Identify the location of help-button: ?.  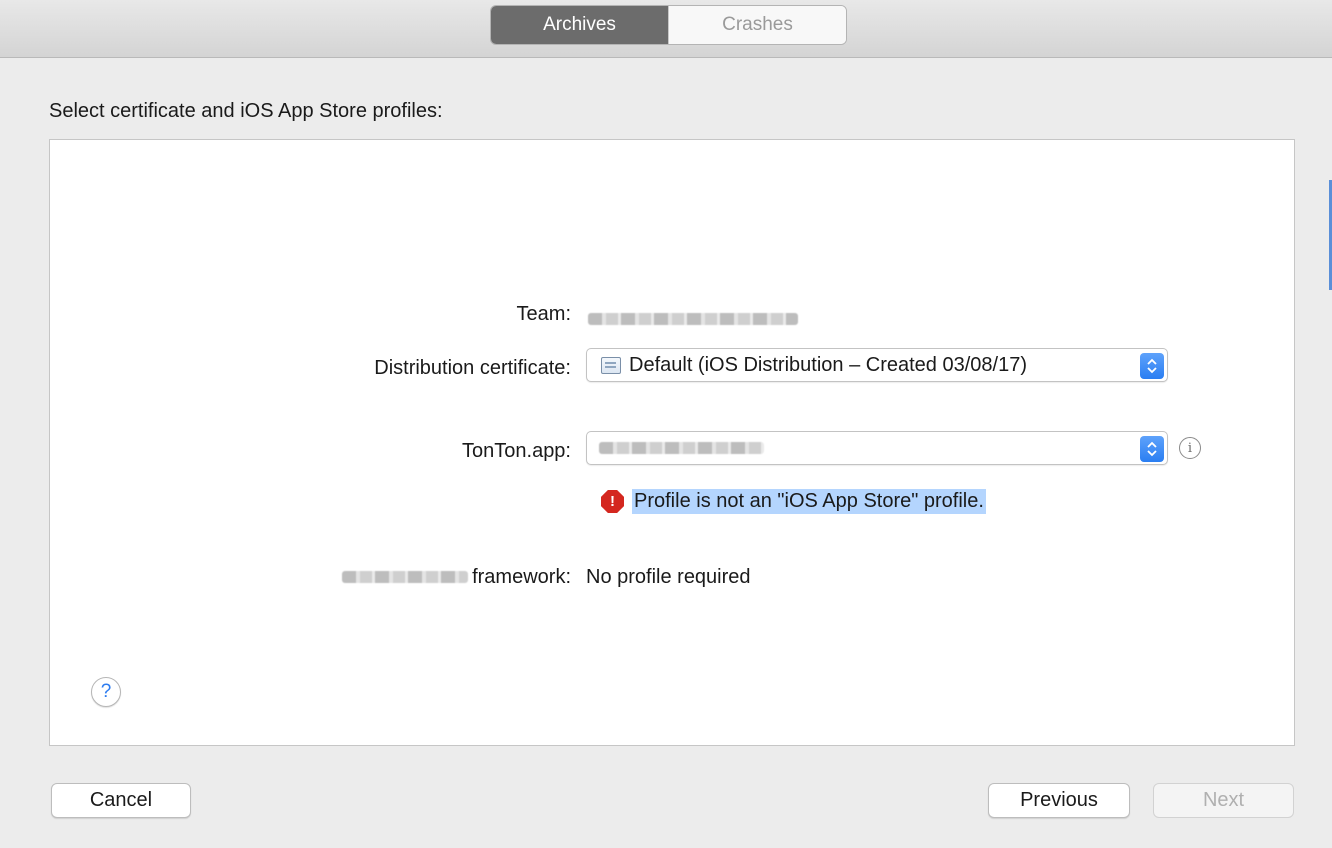
(106, 692).